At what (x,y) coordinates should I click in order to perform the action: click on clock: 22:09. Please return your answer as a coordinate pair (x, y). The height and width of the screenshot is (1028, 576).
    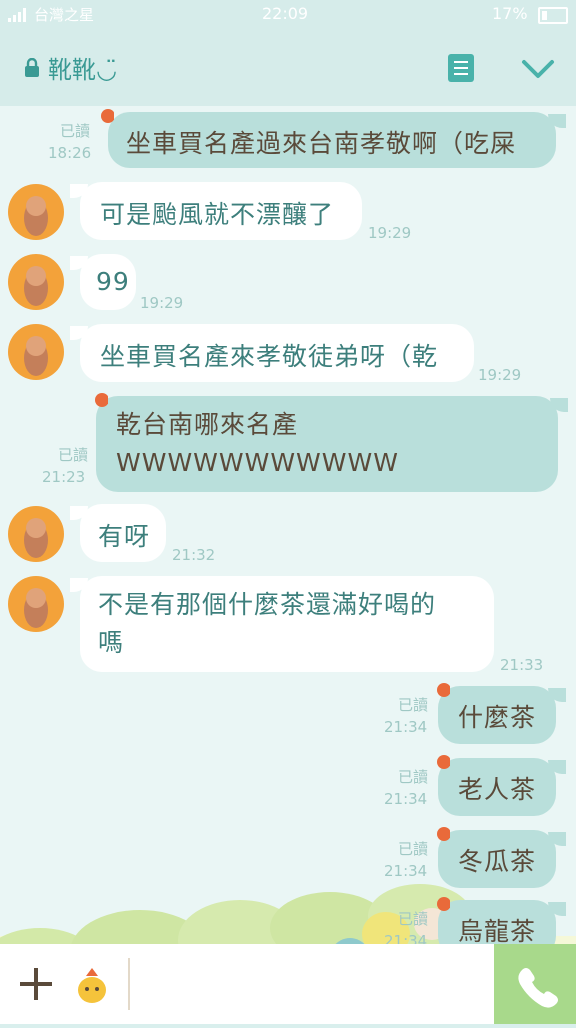
    Looking at the image, I should click on (285, 13).